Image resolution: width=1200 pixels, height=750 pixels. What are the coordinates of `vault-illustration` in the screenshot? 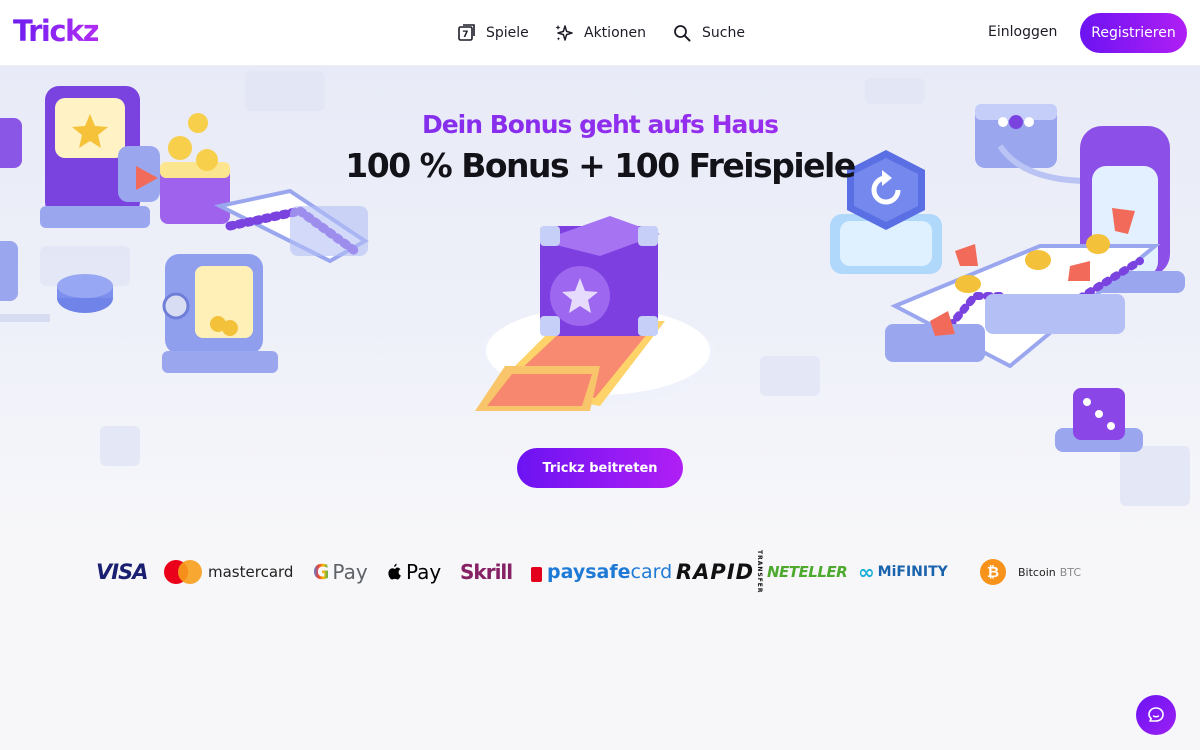 It's located at (220, 313).